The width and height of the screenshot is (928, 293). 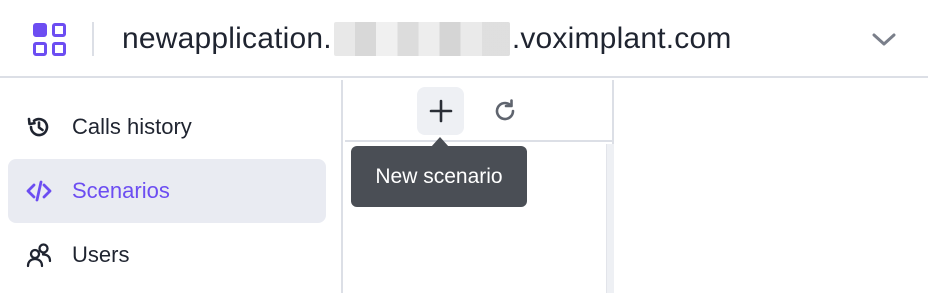 I want to click on sidebar-item-label: Scenarios, so click(x=121, y=190).